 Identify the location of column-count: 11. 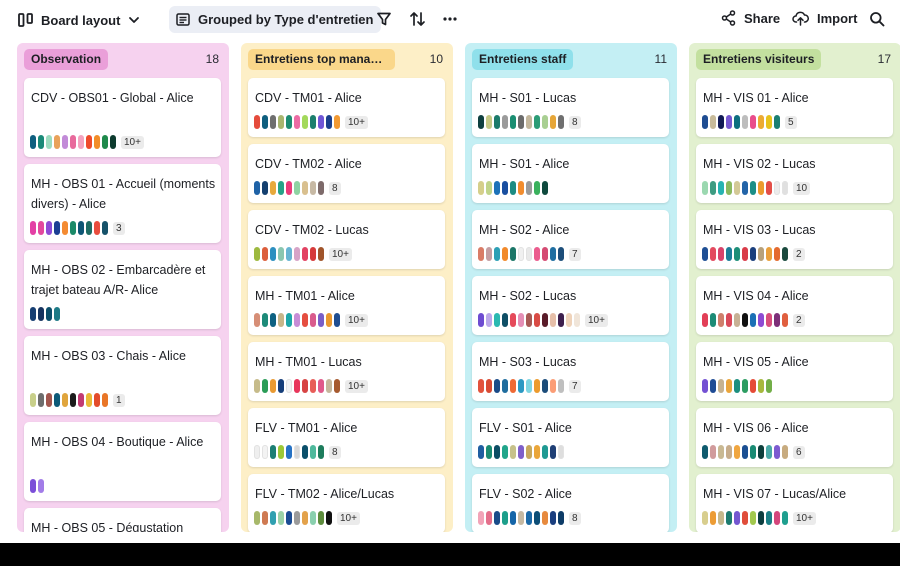
(660, 59).